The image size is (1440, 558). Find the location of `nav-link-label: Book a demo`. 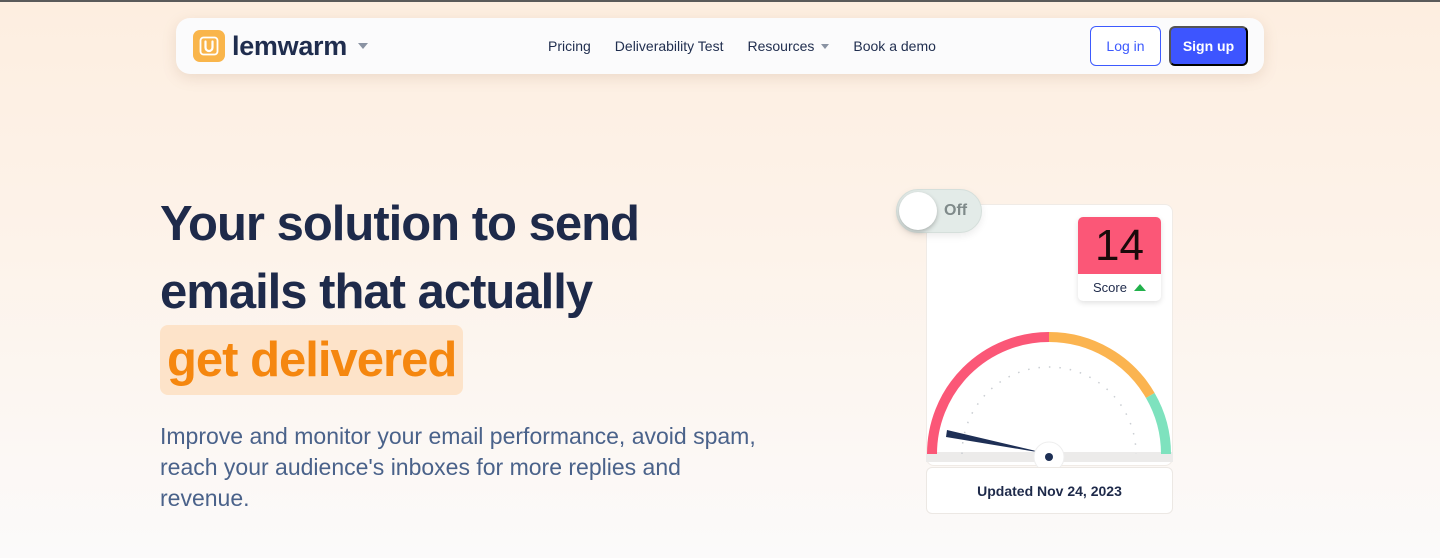

nav-link-label: Book a demo is located at coordinates (894, 46).